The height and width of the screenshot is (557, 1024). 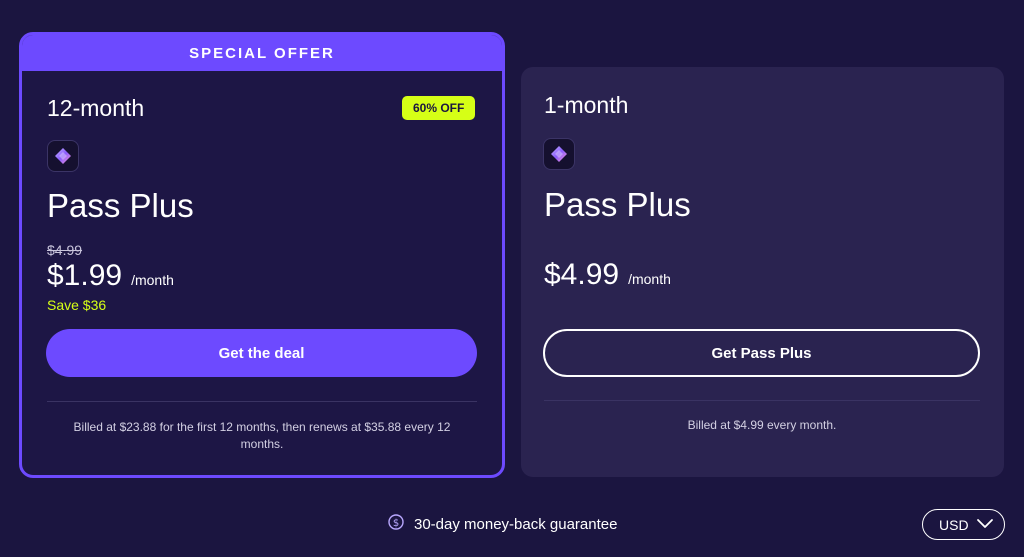 What do you see at coordinates (762, 425) in the screenshot?
I see `billing-terms: Billed at $4.99 every month.` at bounding box center [762, 425].